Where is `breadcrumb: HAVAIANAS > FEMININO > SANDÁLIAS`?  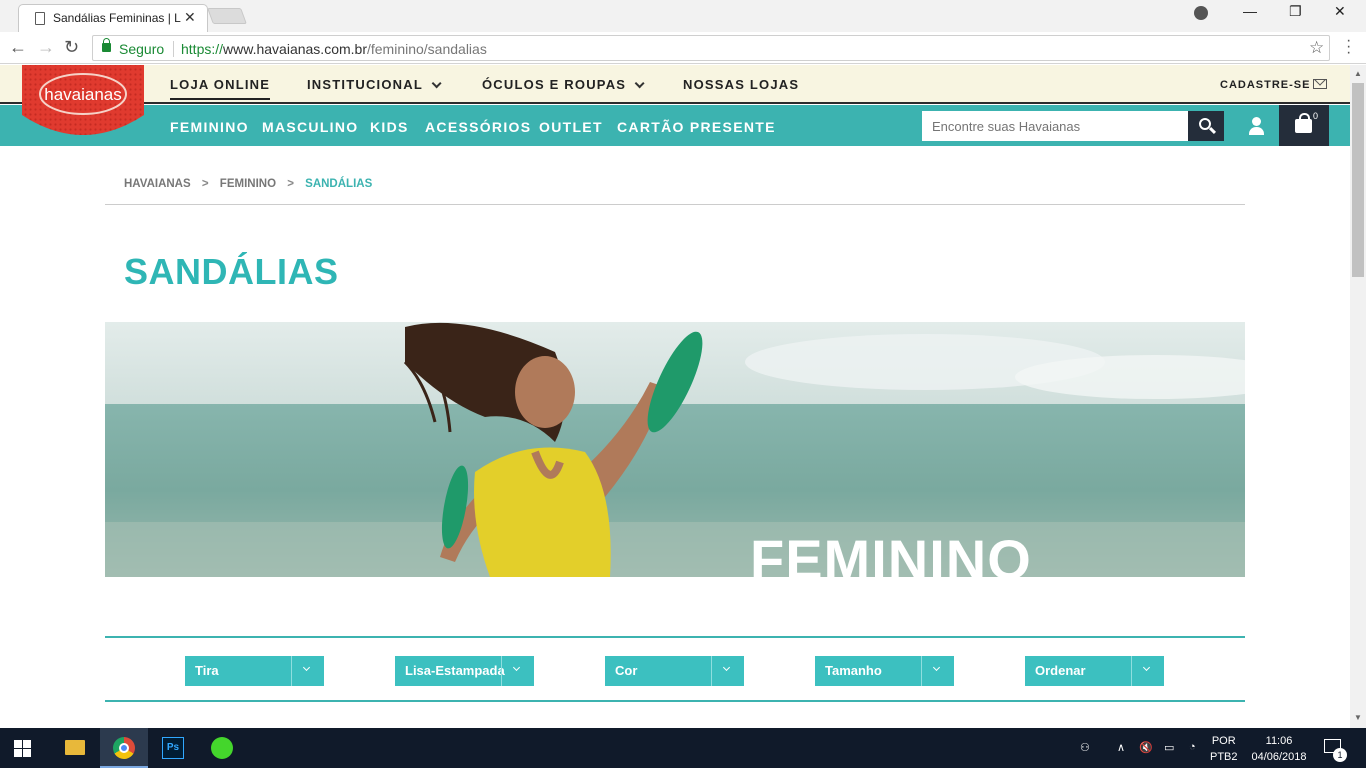 breadcrumb: HAVAIANAS > FEMININO > SANDÁLIAS is located at coordinates (252, 184).